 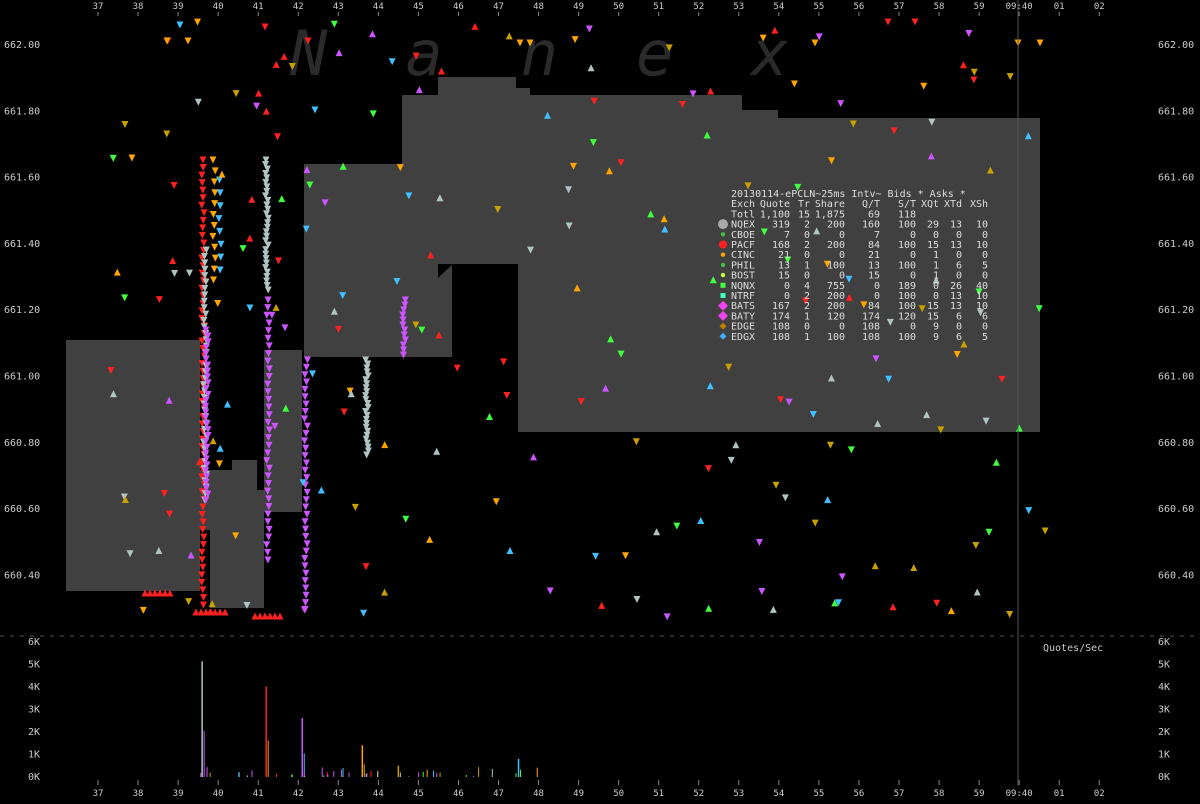 I want to click on stats-header: XQt, so click(x=930, y=204).